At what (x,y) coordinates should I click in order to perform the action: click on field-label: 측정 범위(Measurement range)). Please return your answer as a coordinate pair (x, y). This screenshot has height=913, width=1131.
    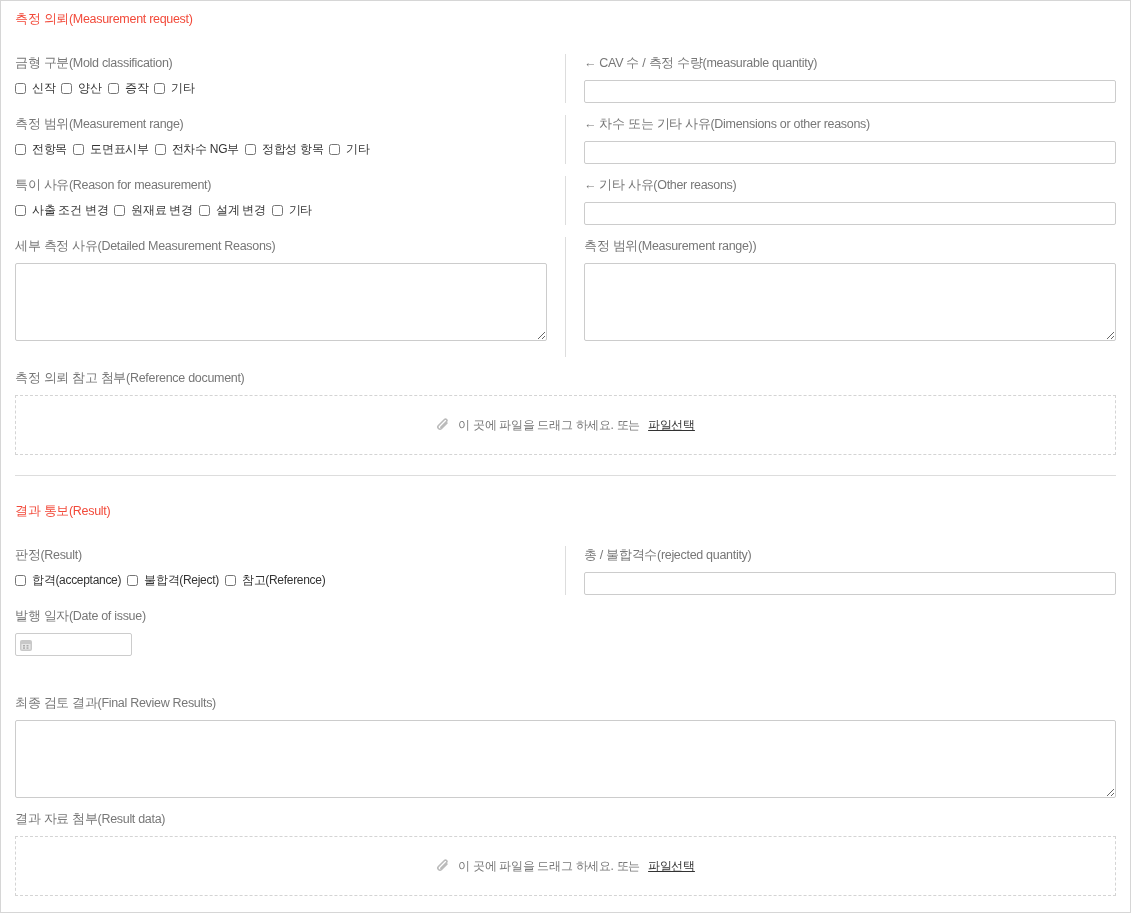
    Looking at the image, I should click on (670, 246).